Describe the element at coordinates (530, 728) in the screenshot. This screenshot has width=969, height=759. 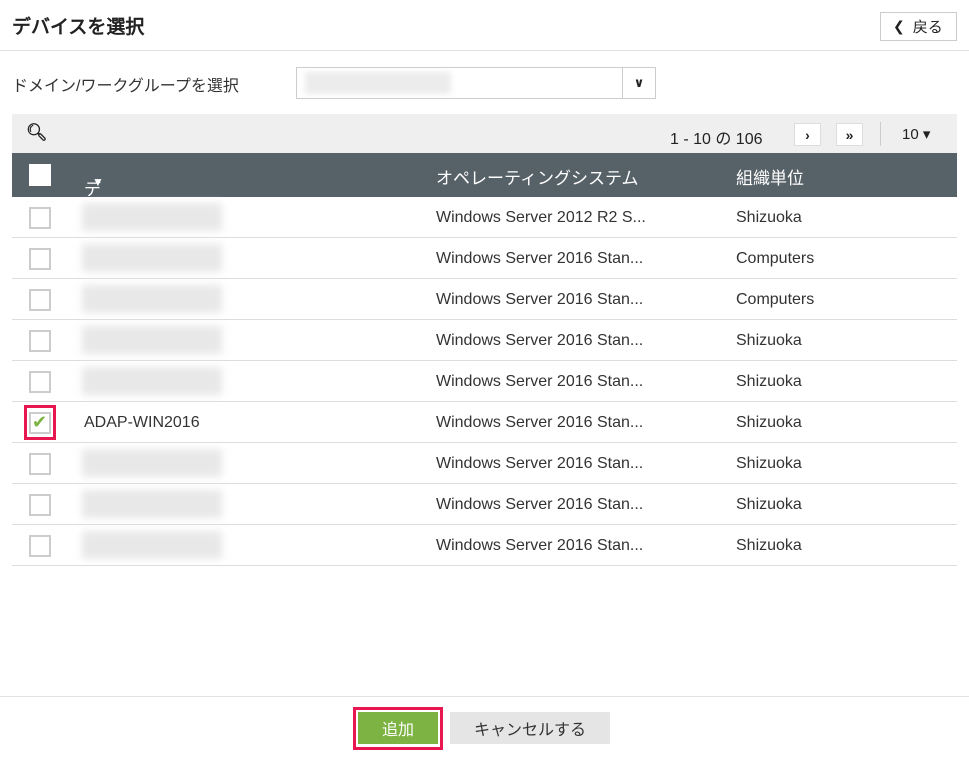
I see `cancel-button: キャンセルする` at that location.